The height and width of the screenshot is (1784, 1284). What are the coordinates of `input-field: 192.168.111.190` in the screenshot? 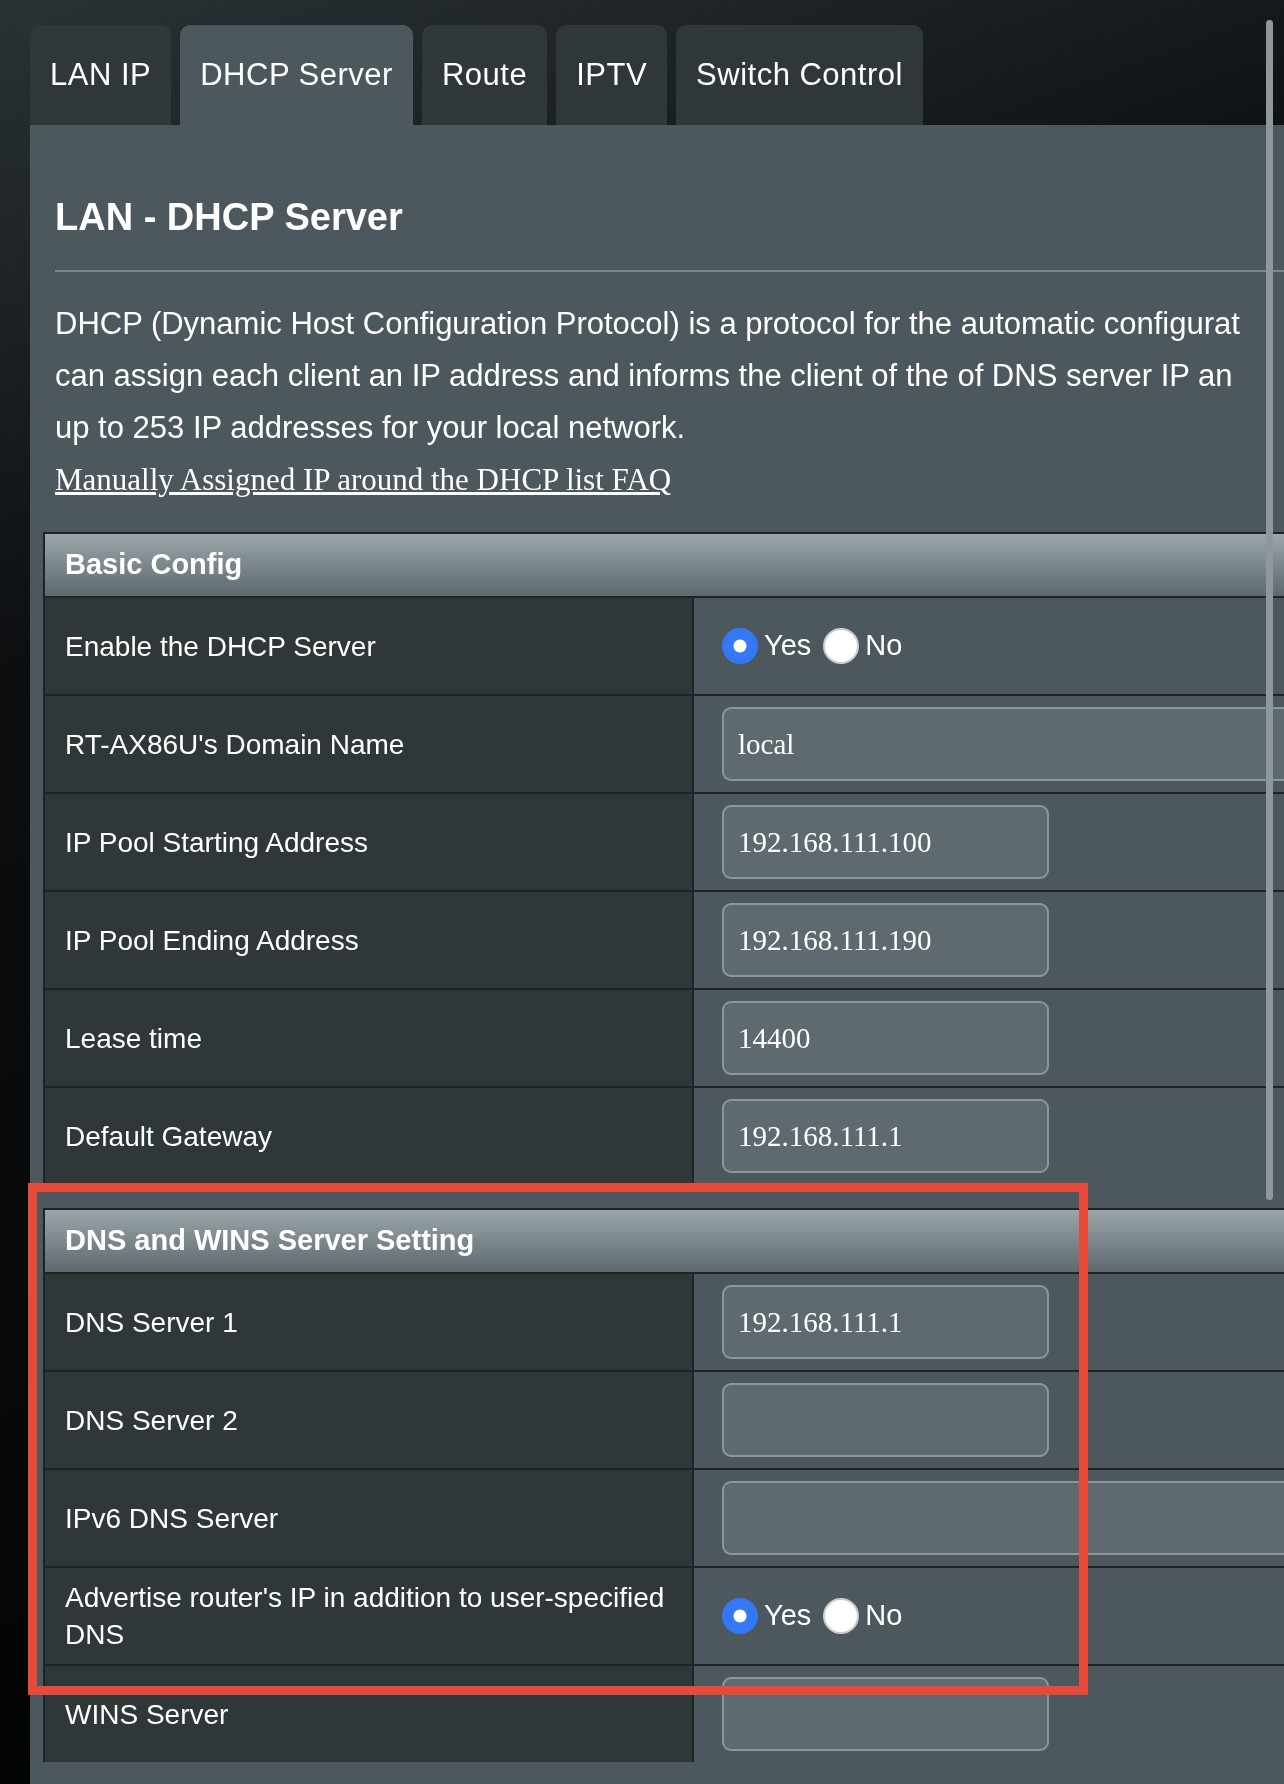 It's located at (885, 940).